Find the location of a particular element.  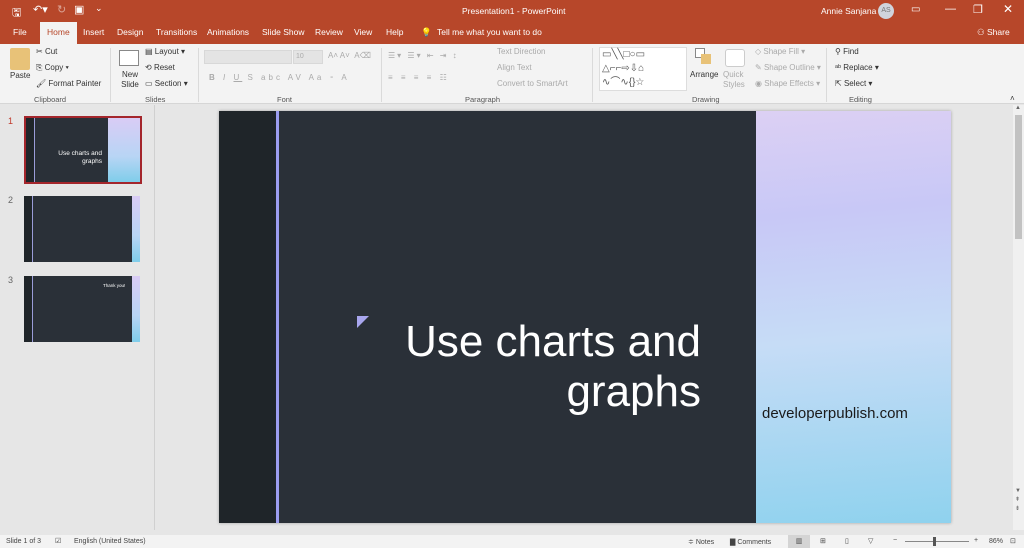

paste-button: Paste is located at coordinates (20, 75).